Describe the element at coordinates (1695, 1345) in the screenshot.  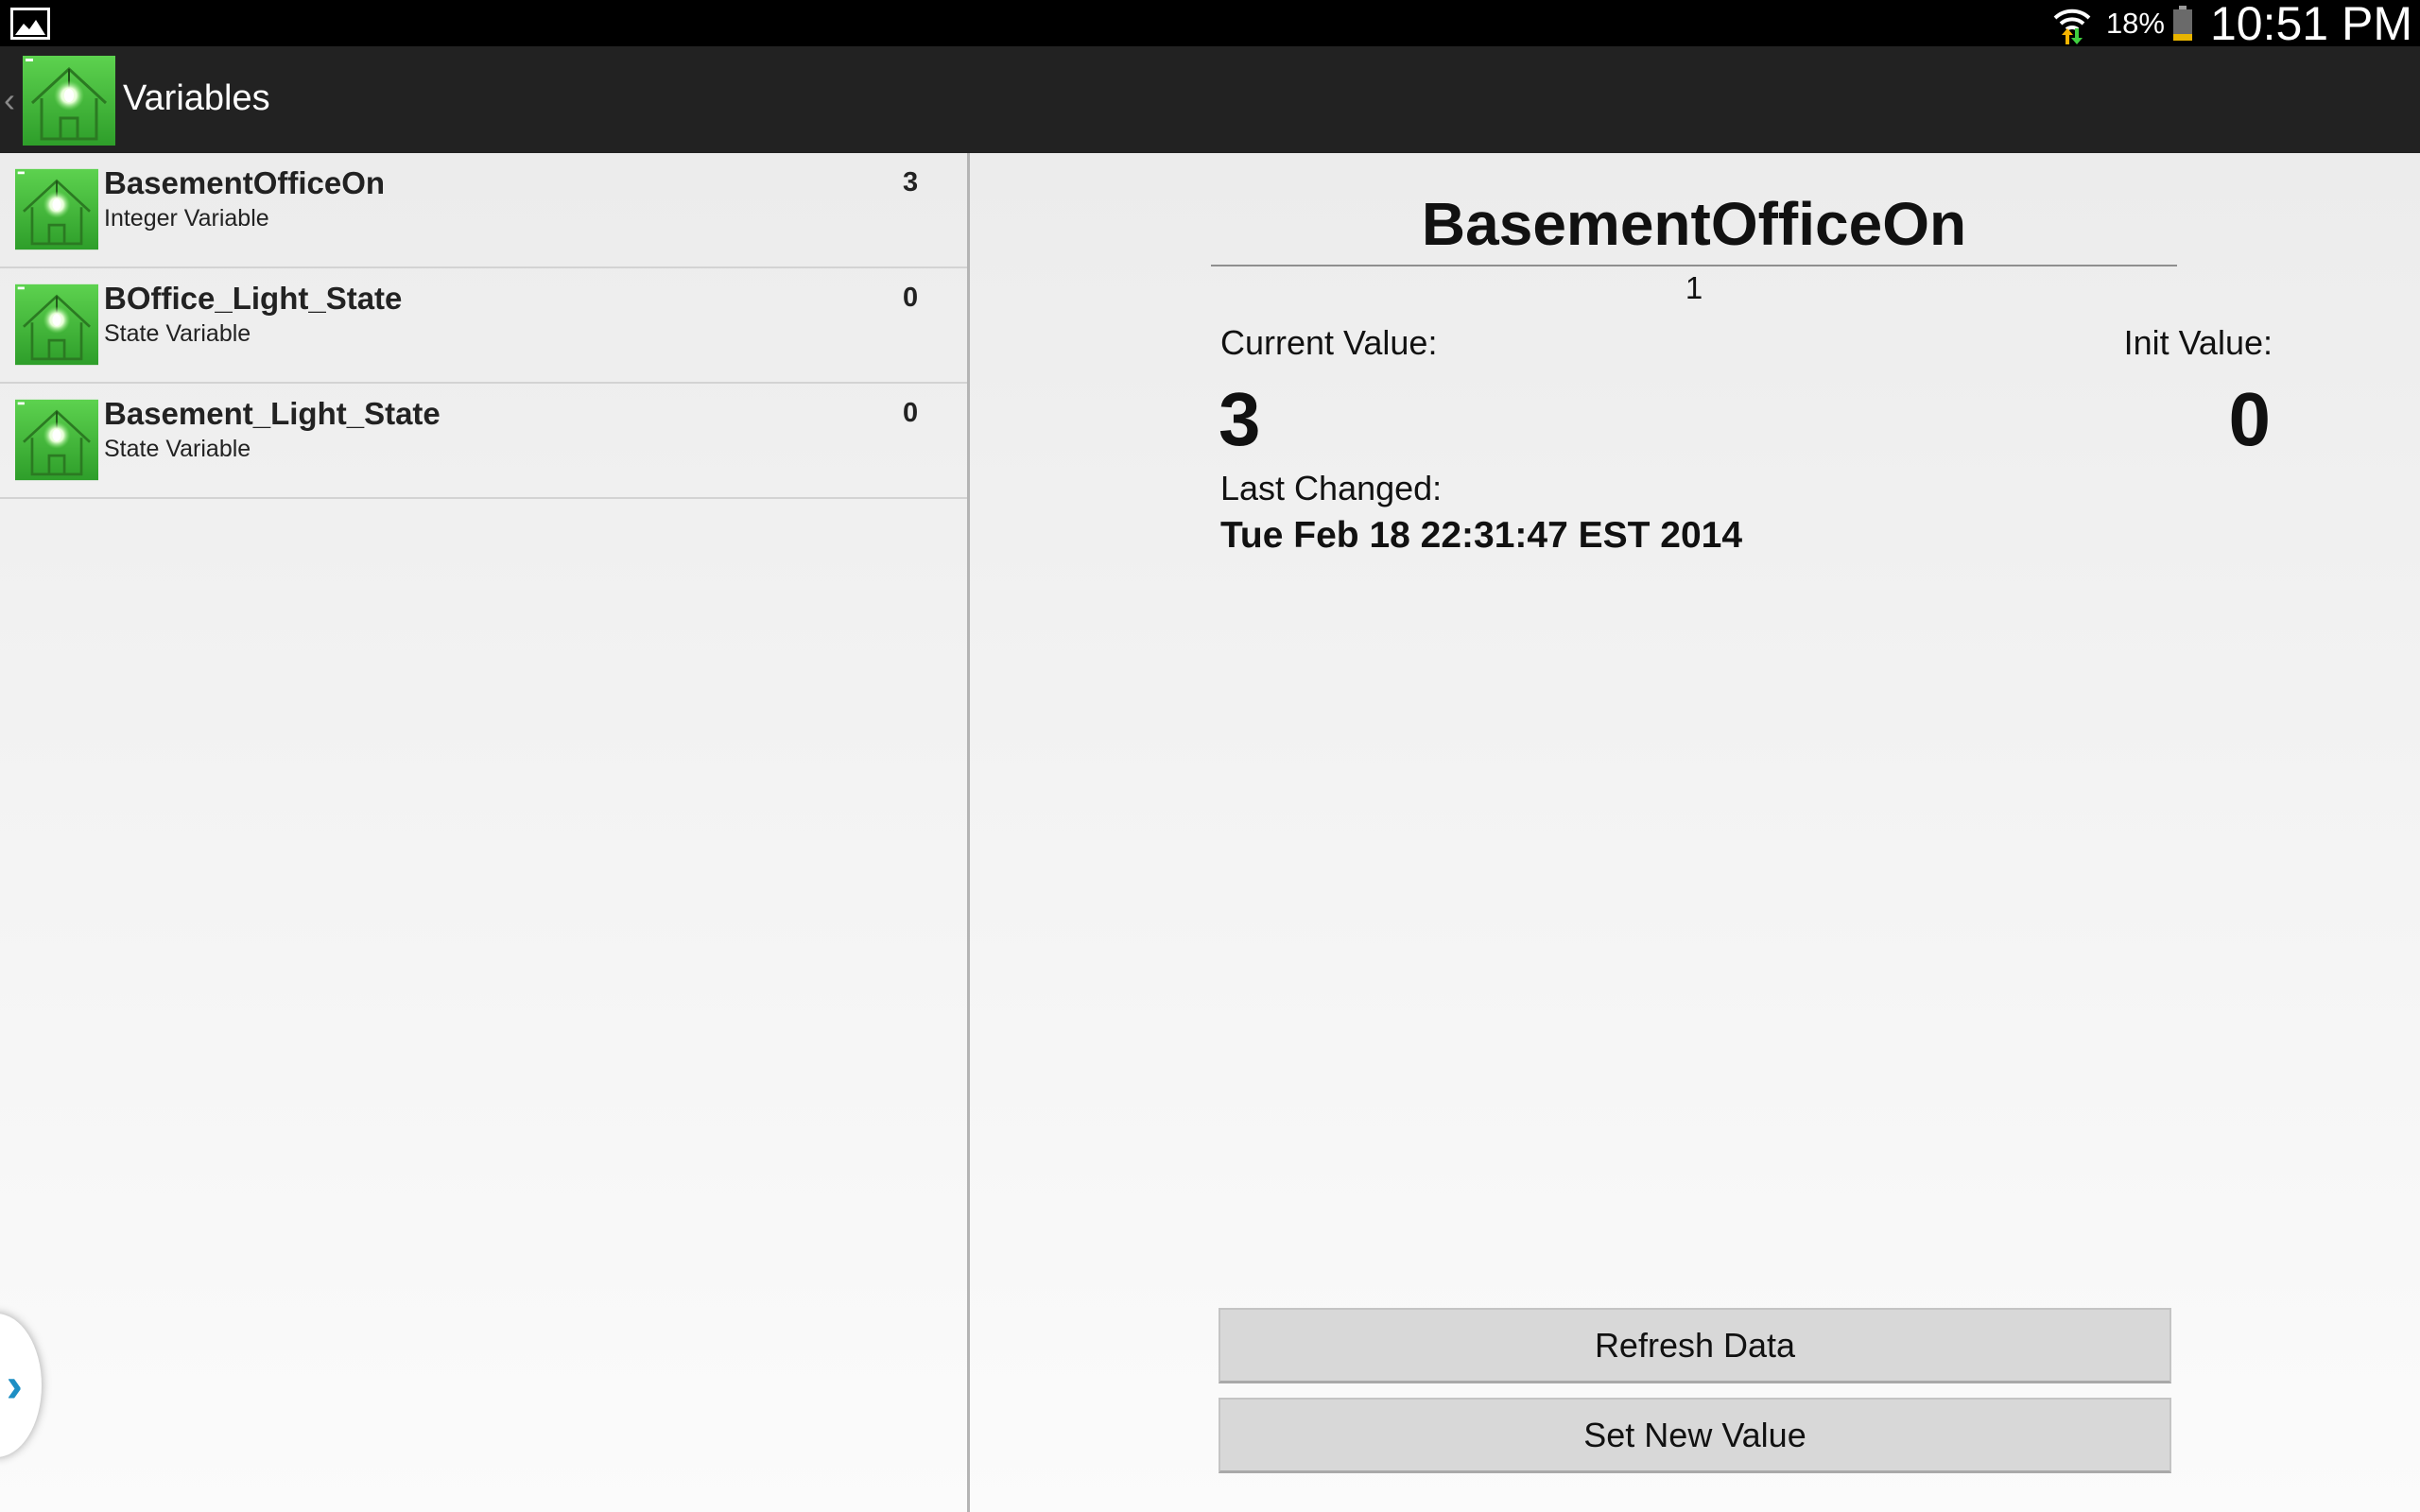
I see `refresh-data-button: Refresh Data` at that location.